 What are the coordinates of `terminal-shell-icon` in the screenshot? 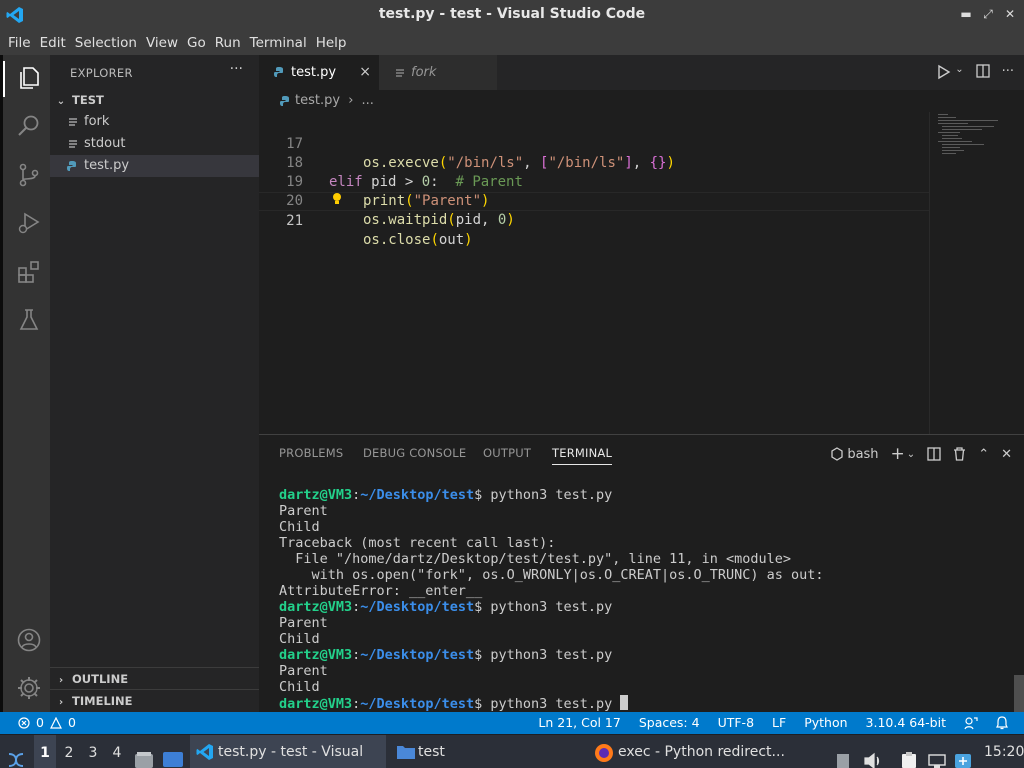 It's located at (837, 454).